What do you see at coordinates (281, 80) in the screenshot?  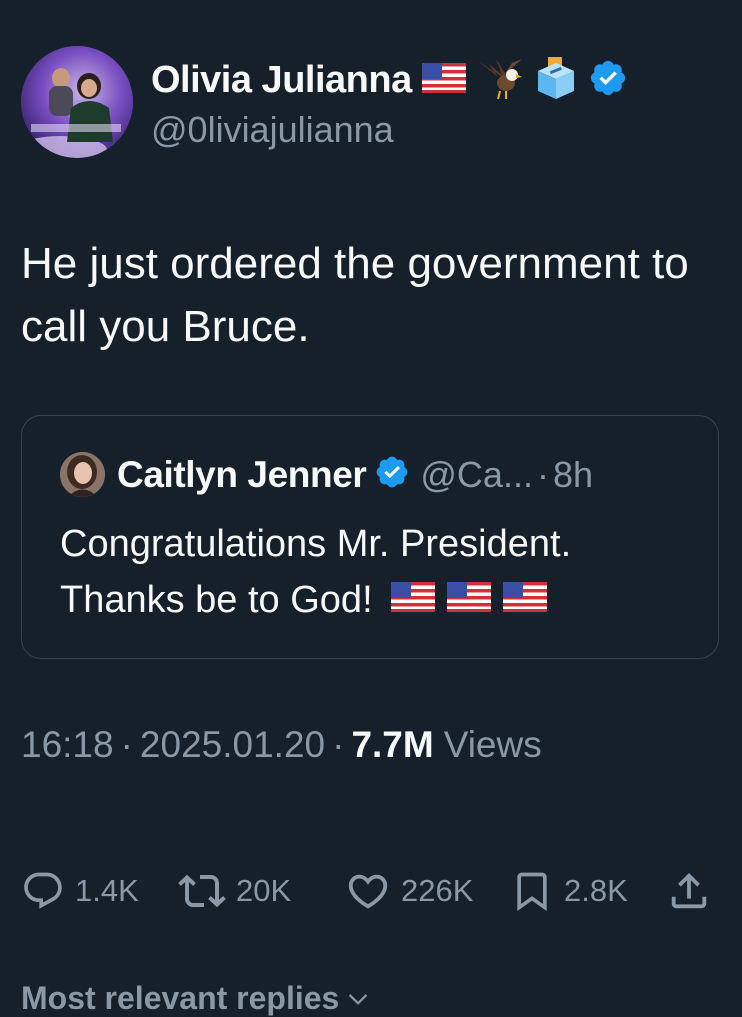 I see `author-display-name: Olivia Julianna` at bounding box center [281, 80].